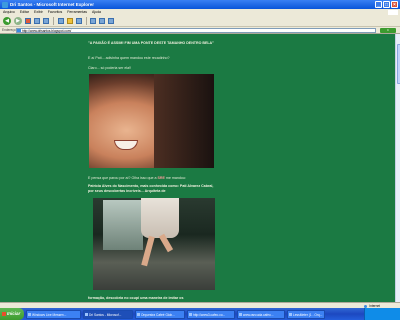 This screenshot has height=320, width=400. I want to click on window-title: Dri Santos - Microsoft Internet Explorer, so click(52, 4).